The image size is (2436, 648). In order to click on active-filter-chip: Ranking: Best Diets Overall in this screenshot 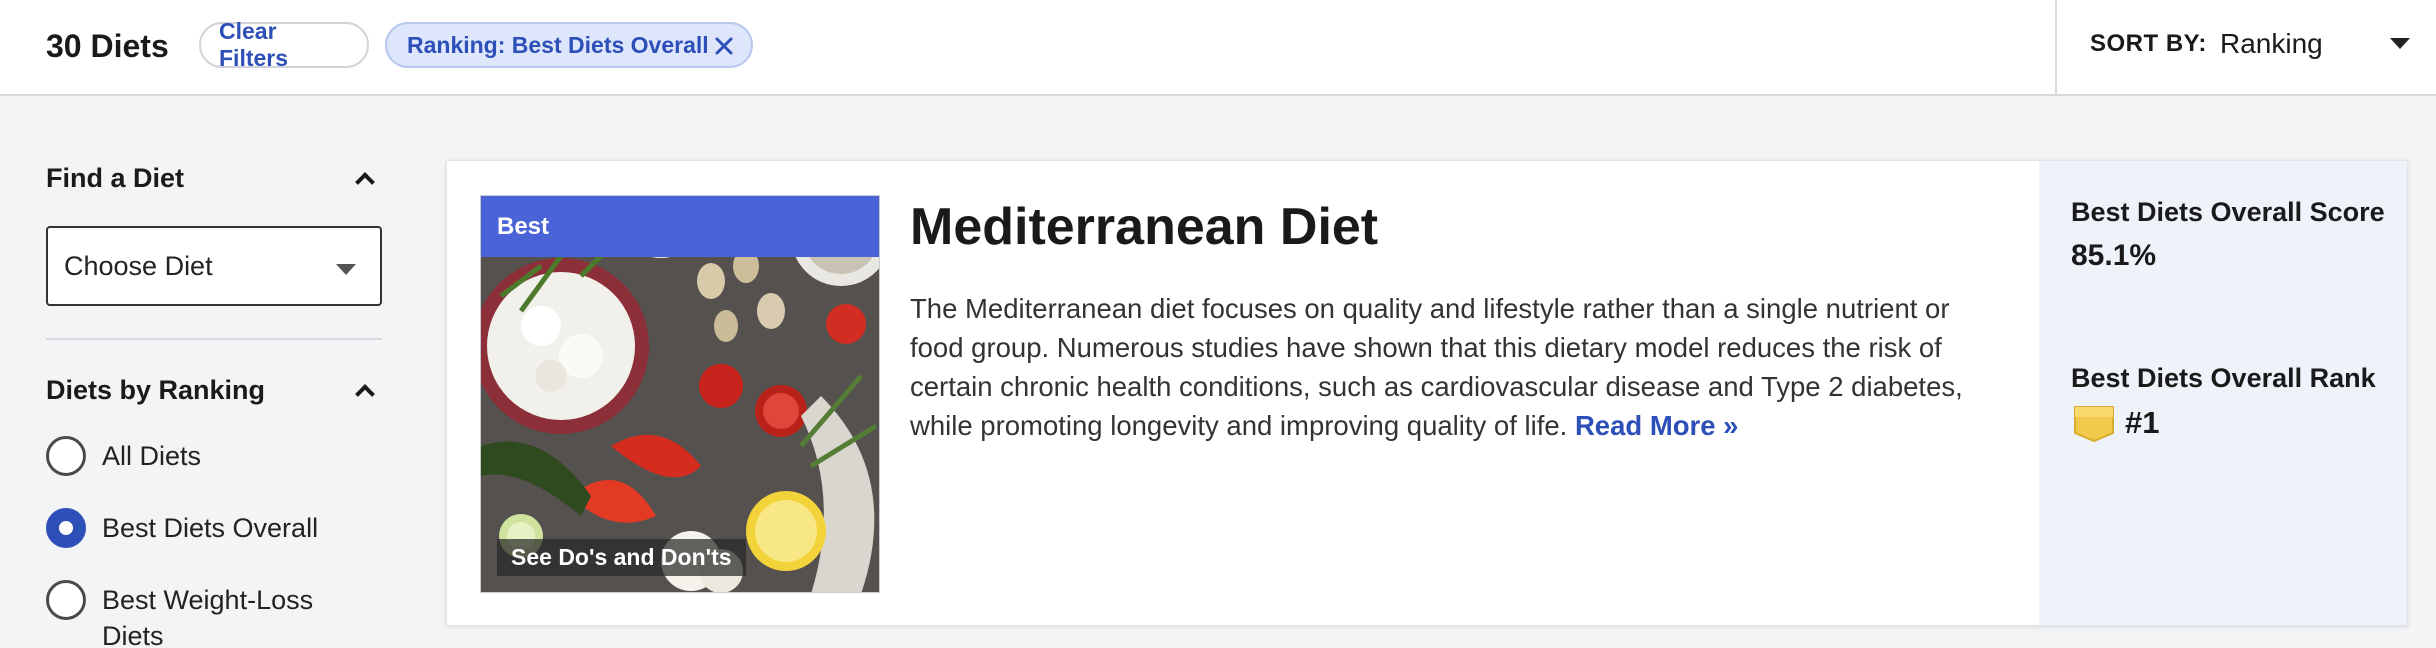, I will do `click(569, 45)`.